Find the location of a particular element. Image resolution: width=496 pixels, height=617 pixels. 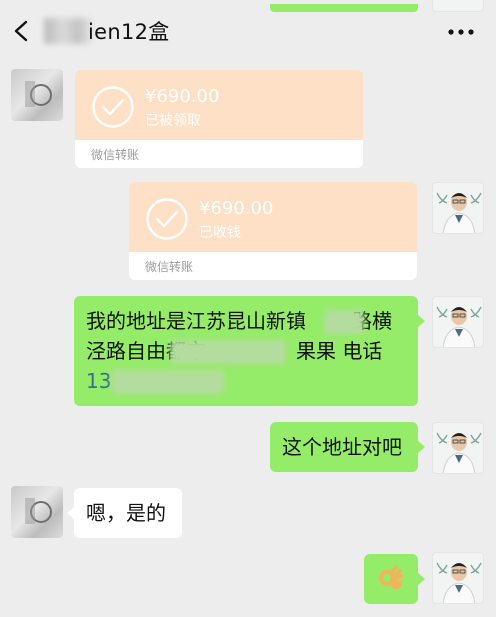

message-bubble is located at coordinates (394, 579).